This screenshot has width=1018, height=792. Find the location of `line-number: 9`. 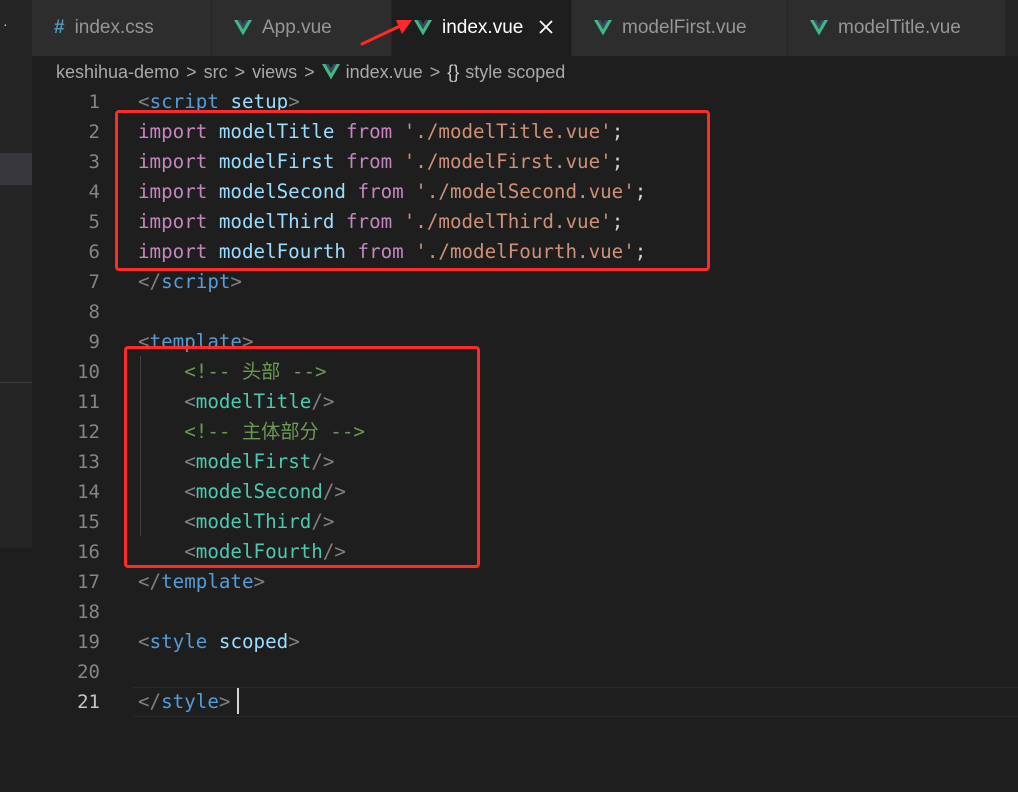

line-number: 9 is located at coordinates (94, 342).